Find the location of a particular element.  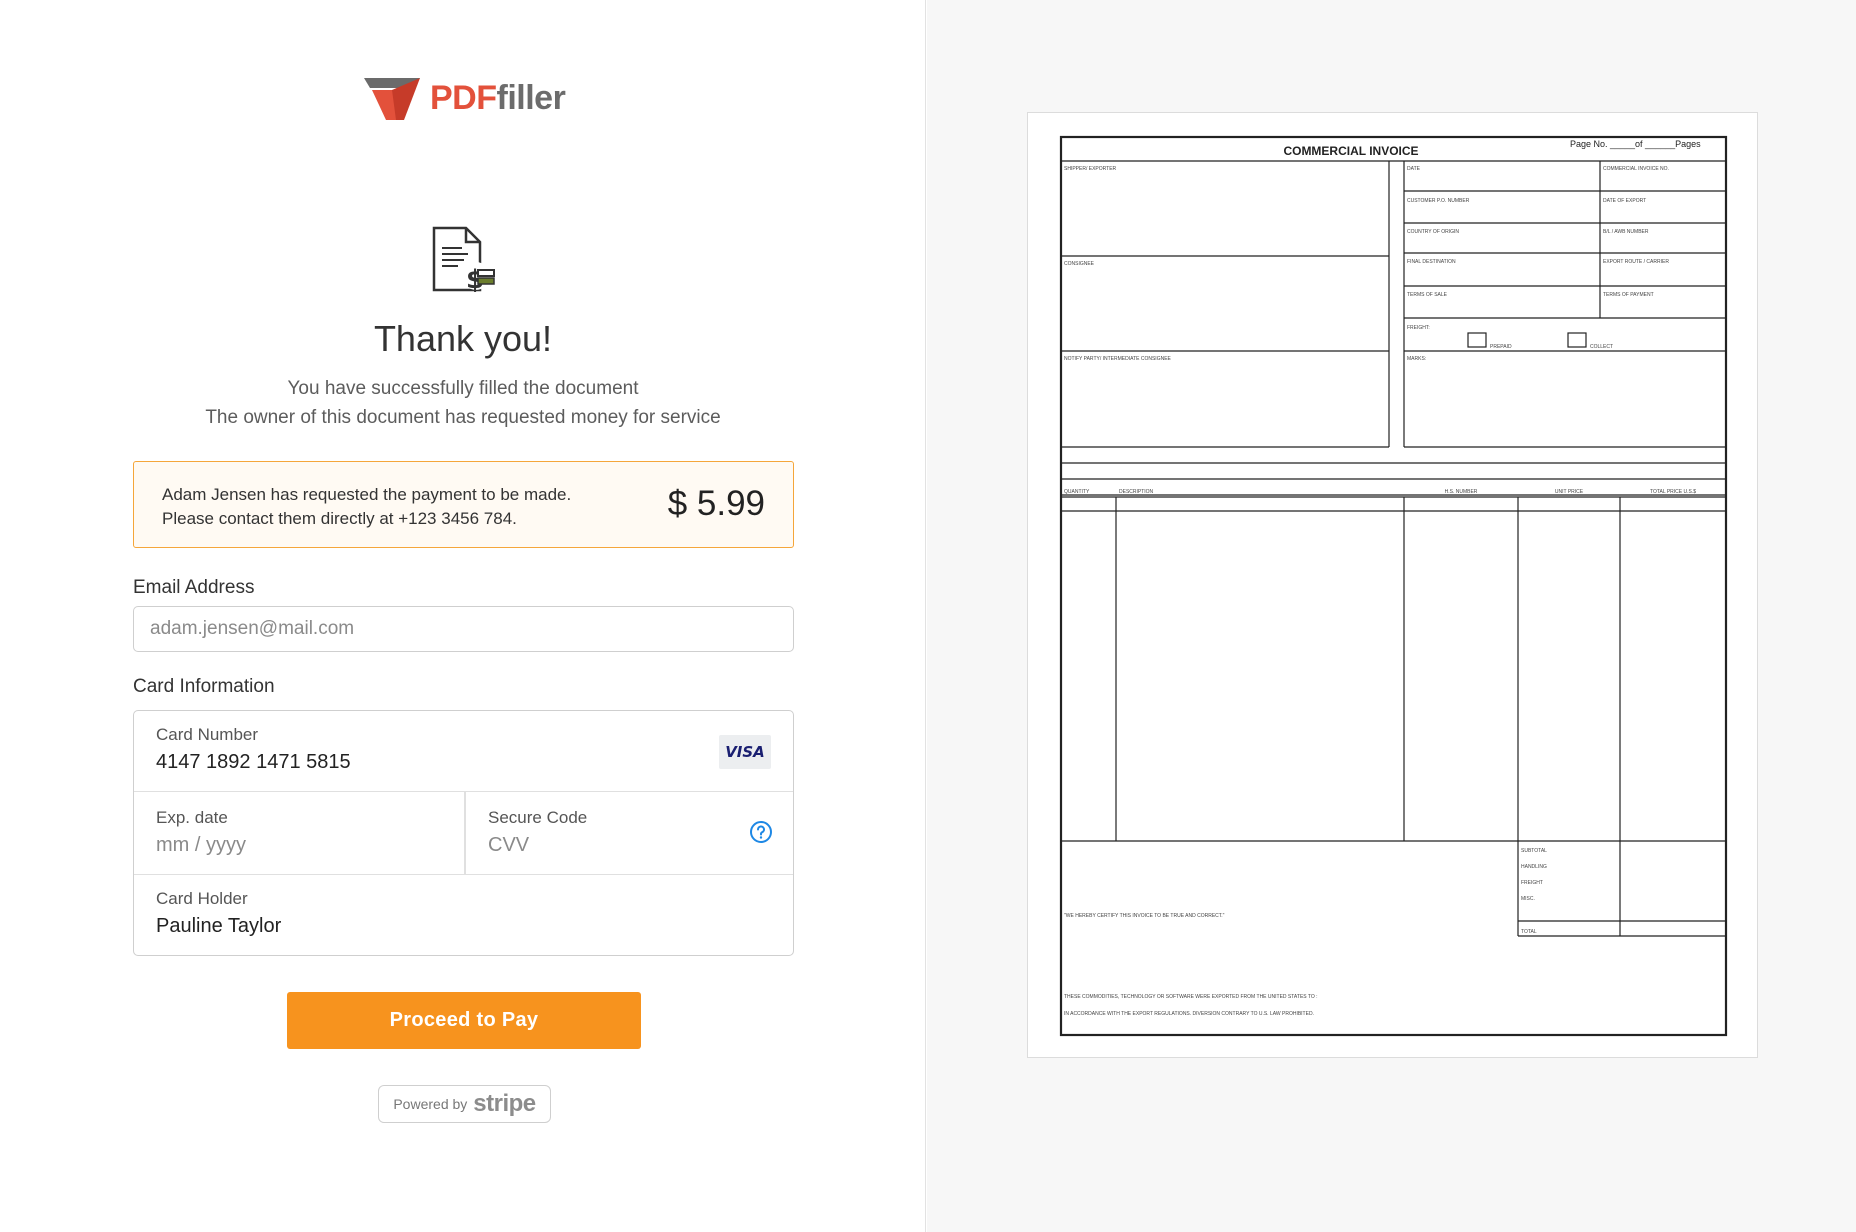

invoice-title: COMMERCIAL INVOICE is located at coordinates (1350, 151).